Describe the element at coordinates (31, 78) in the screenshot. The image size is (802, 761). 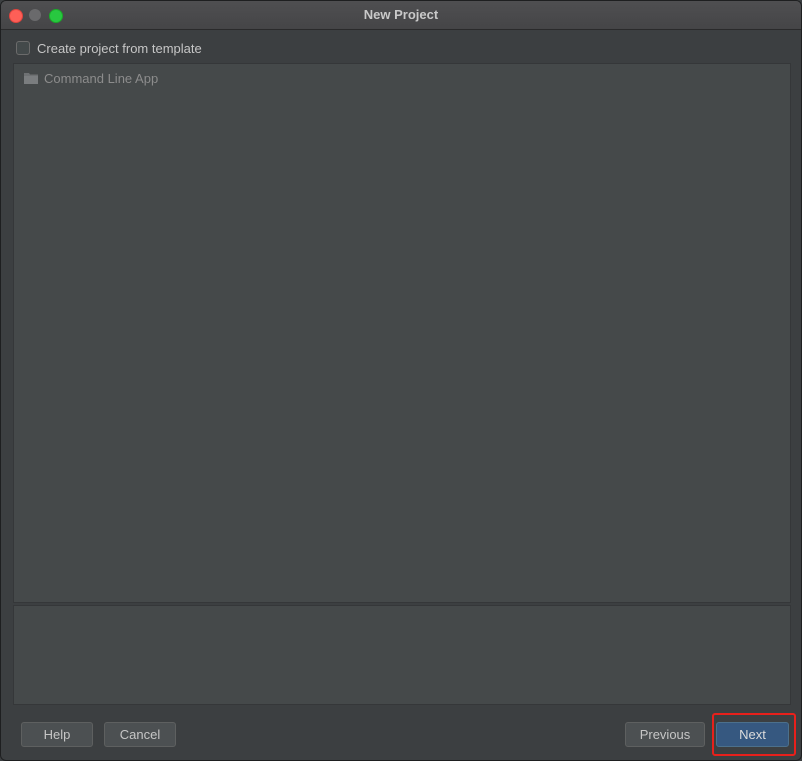
I see `folder-icon` at that location.